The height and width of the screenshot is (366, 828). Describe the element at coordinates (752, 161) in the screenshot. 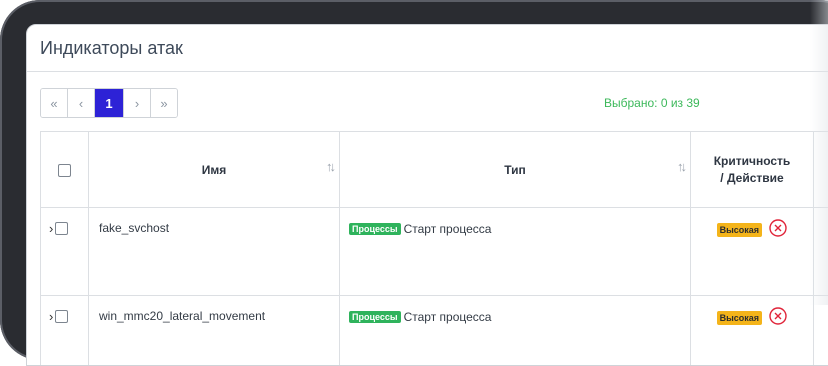

I see `column-criticality-label: Критичность` at that location.